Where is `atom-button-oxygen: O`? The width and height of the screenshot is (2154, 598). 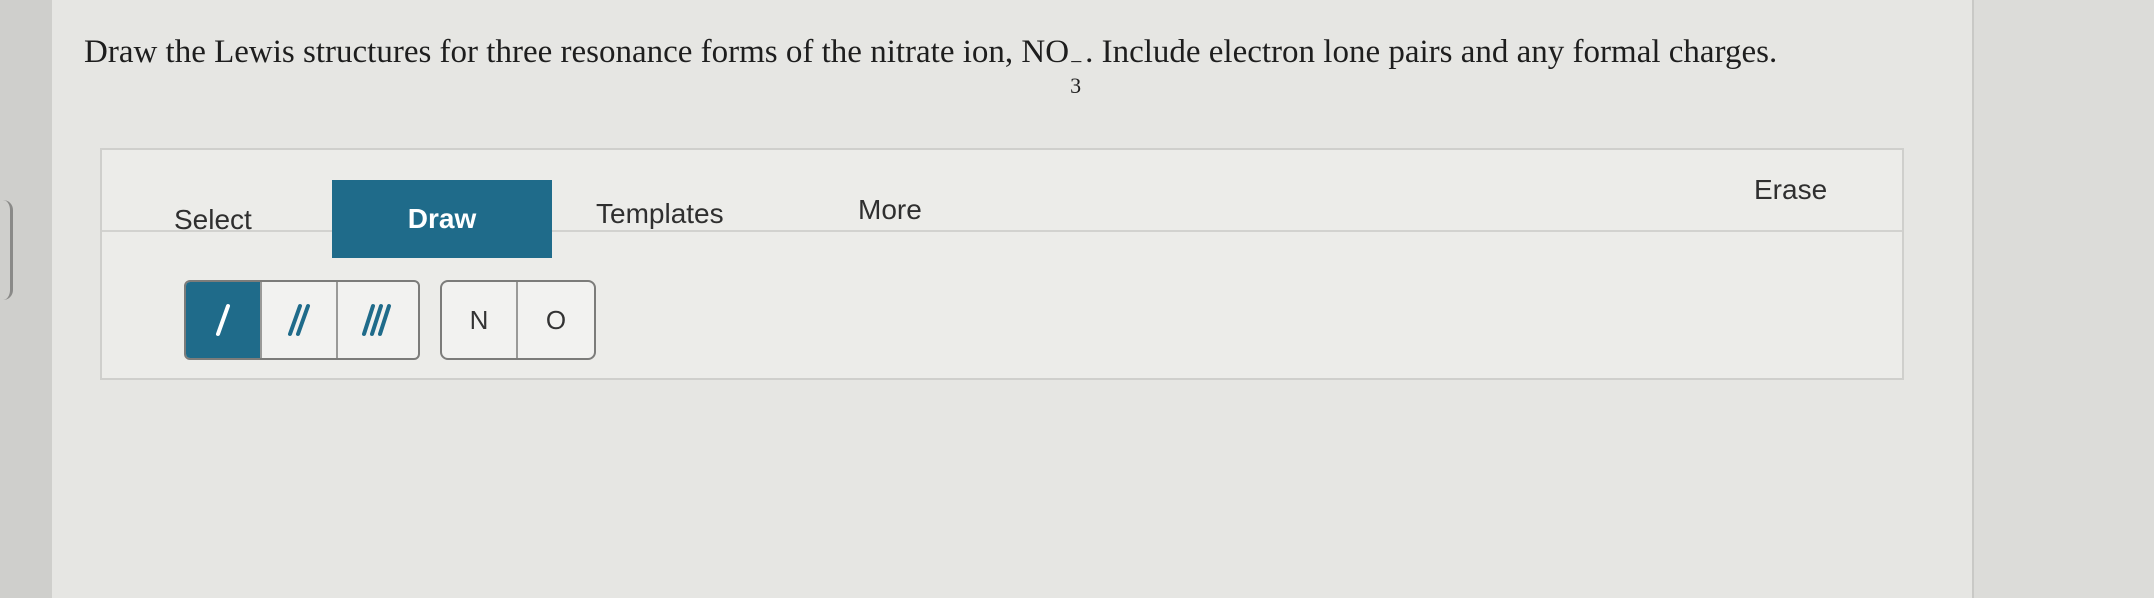
atom-button-oxygen: O is located at coordinates (556, 320).